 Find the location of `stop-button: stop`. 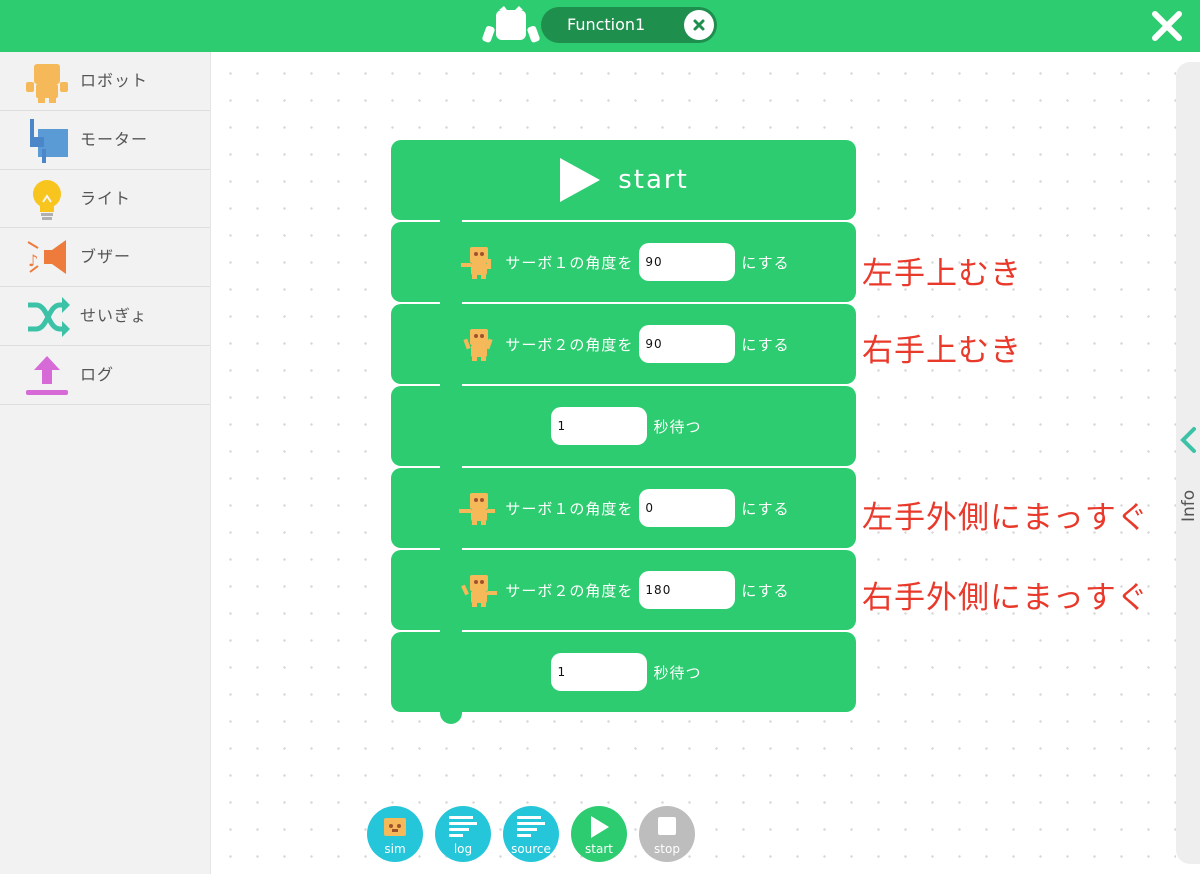

stop-button: stop is located at coordinates (667, 834).